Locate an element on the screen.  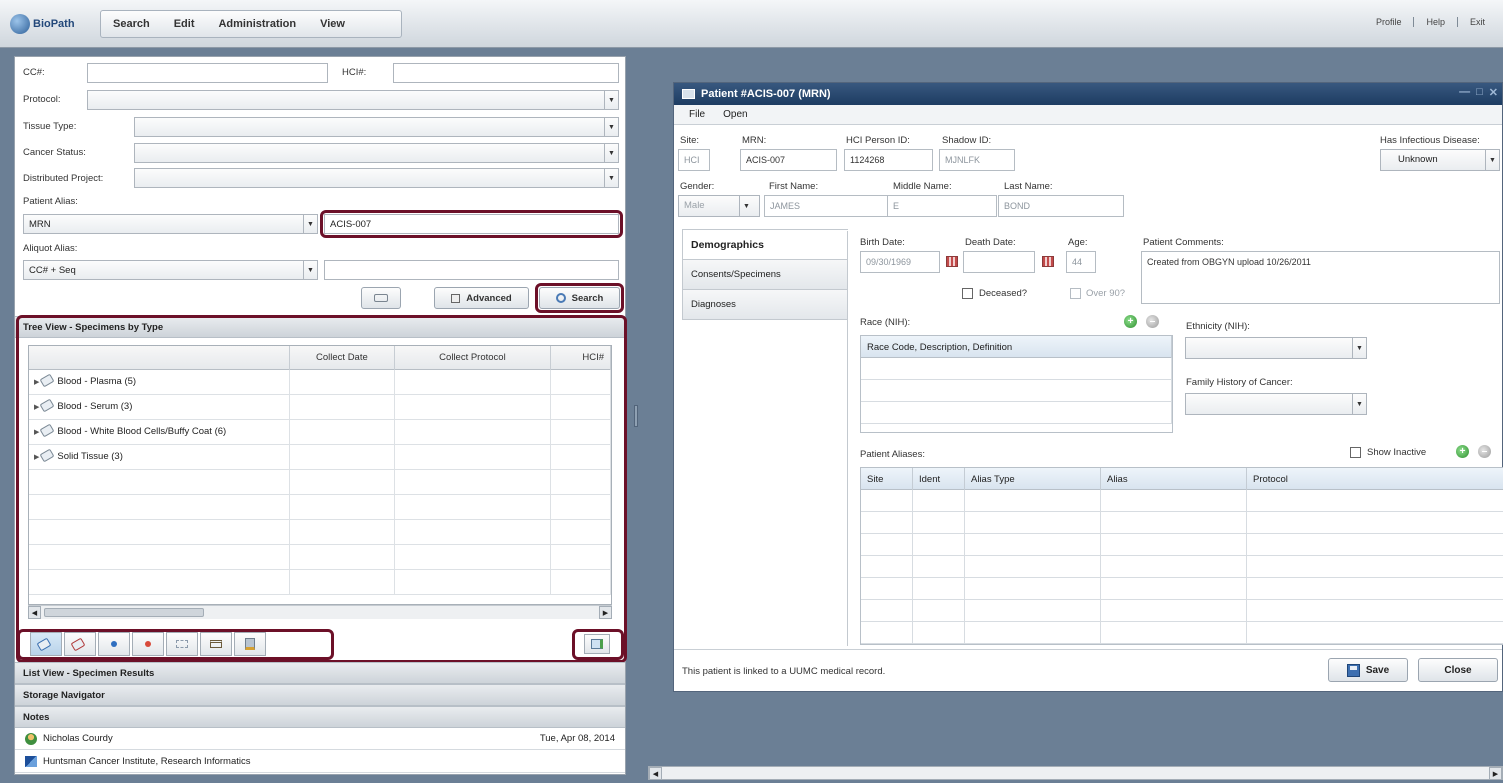
tree-view-red-tag-button is located at coordinates (80, 644).